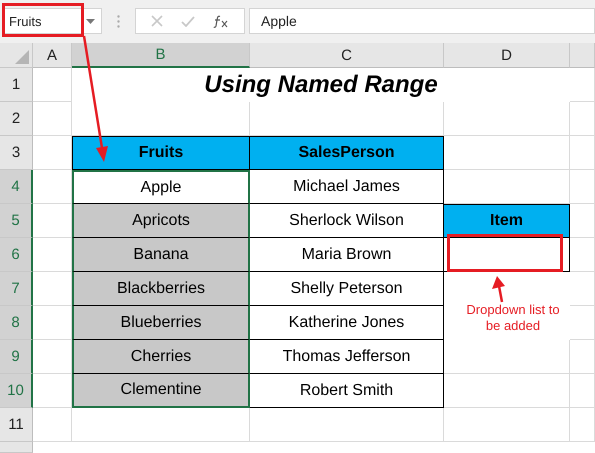  What do you see at coordinates (347, 187) in the screenshot?
I see `table-cell: Michael James` at bounding box center [347, 187].